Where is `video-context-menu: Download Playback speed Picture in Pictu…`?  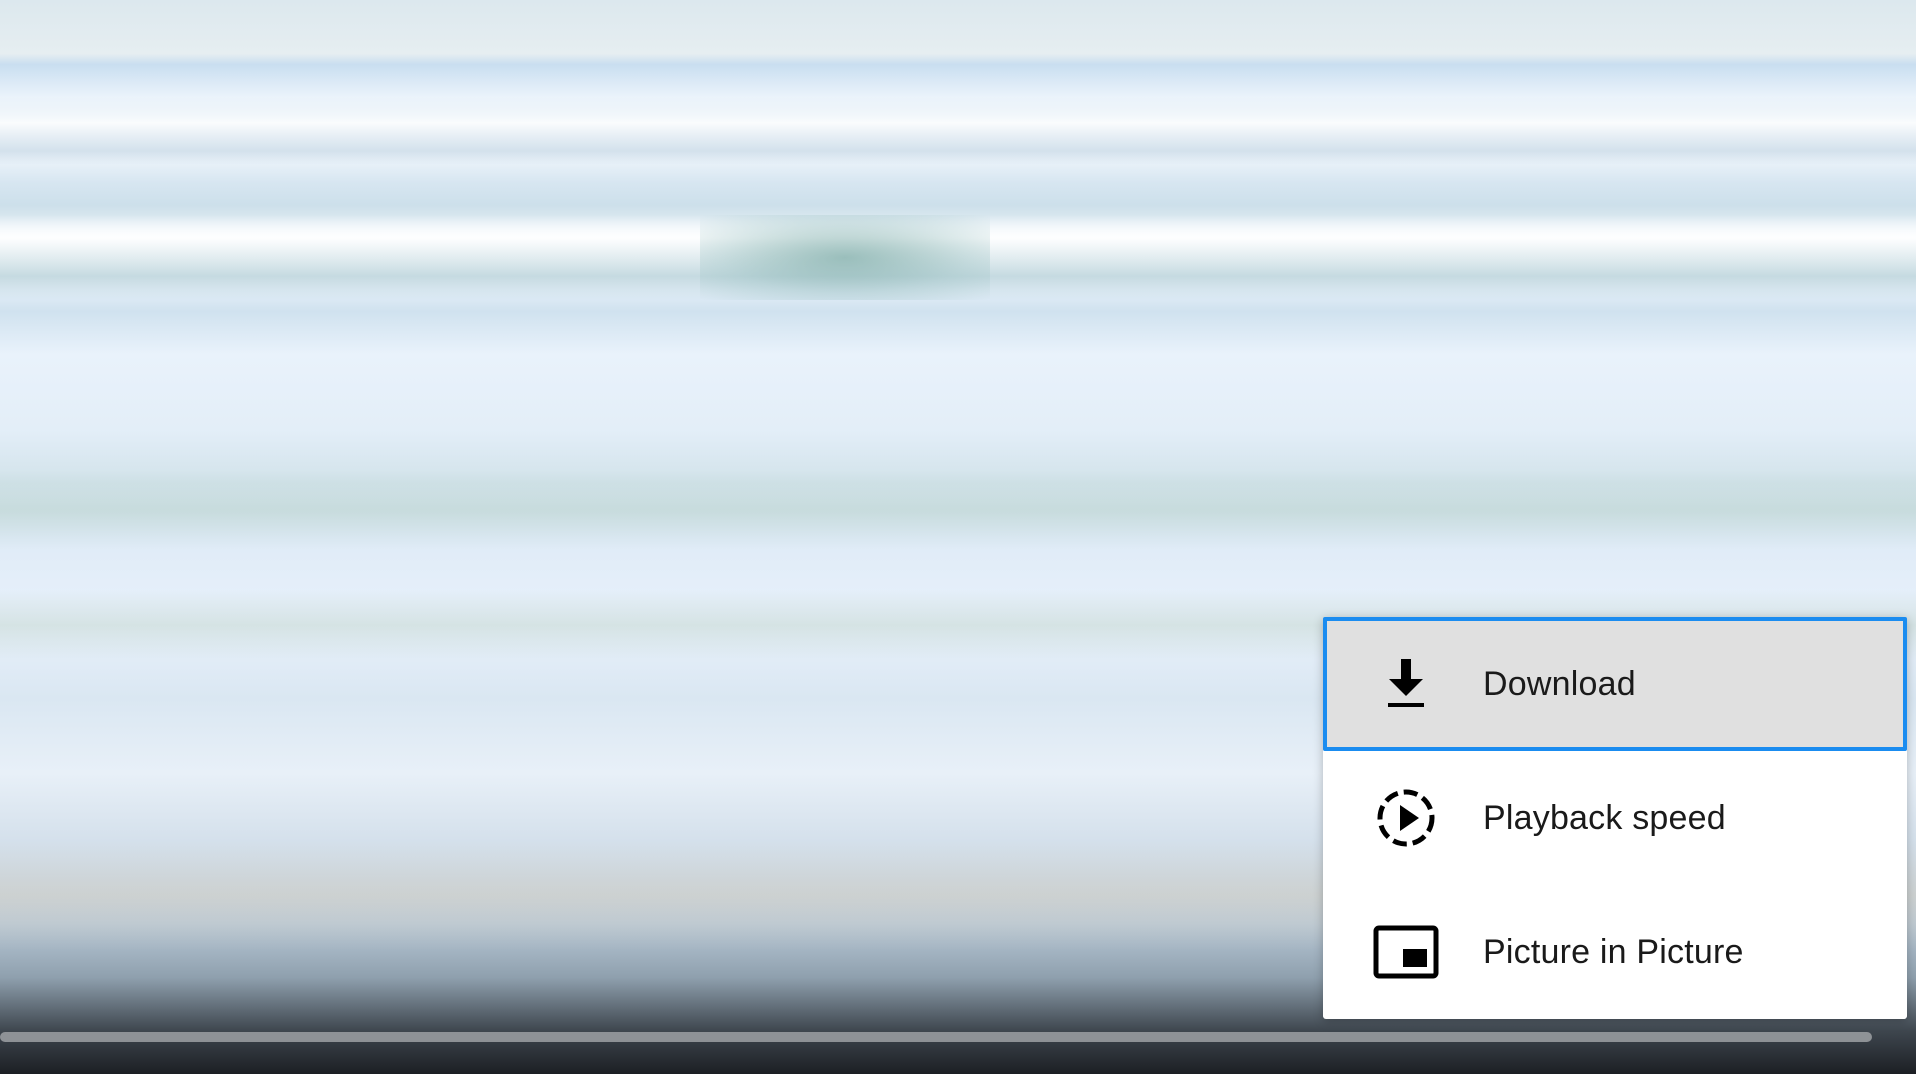
video-context-menu: Download Playback speed Picture in Pictu… is located at coordinates (1615, 818).